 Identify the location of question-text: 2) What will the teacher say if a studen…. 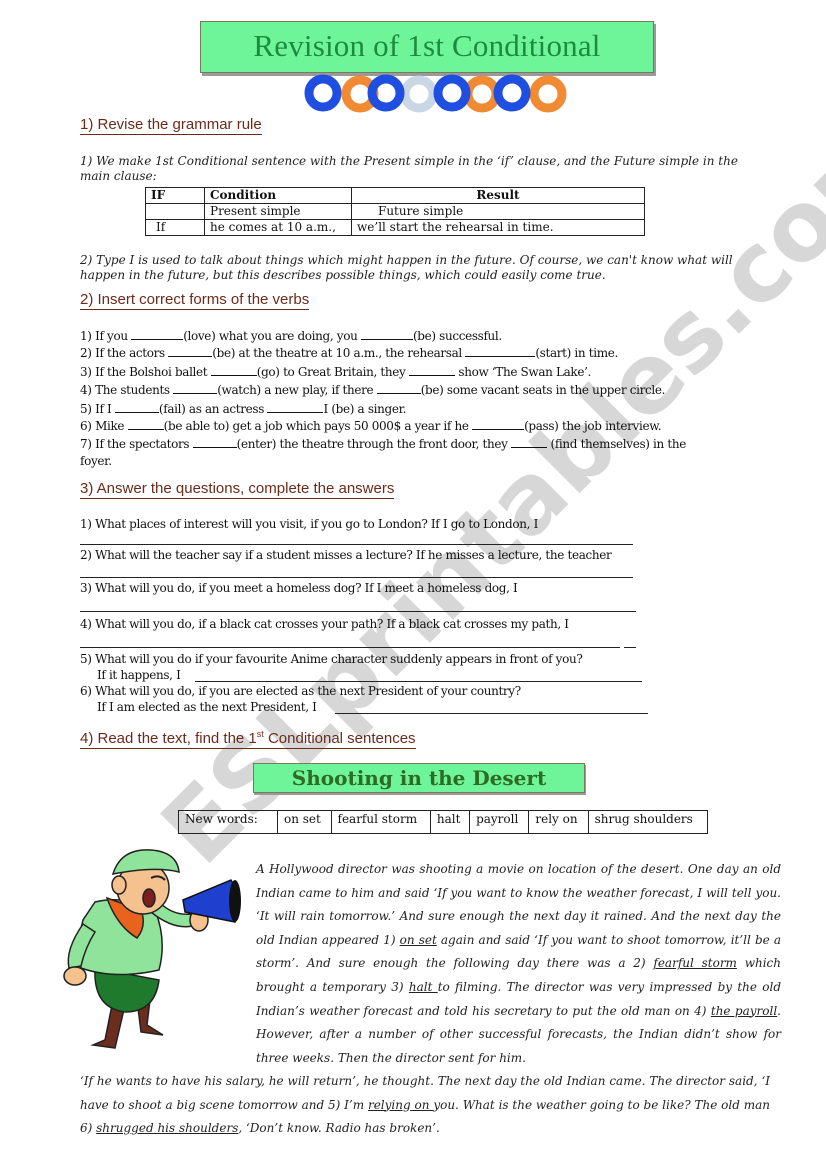
(346, 555).